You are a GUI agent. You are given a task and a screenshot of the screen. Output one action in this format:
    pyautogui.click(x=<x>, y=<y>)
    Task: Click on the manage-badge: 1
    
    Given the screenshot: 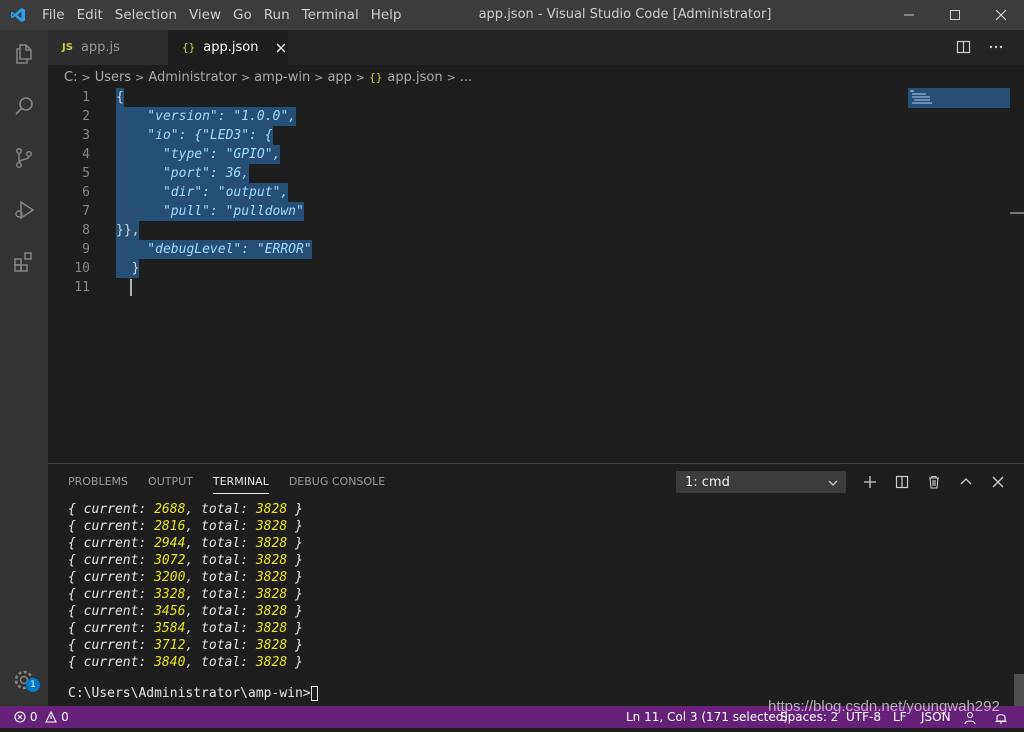 What is the action you would take?
    pyautogui.click(x=33, y=685)
    